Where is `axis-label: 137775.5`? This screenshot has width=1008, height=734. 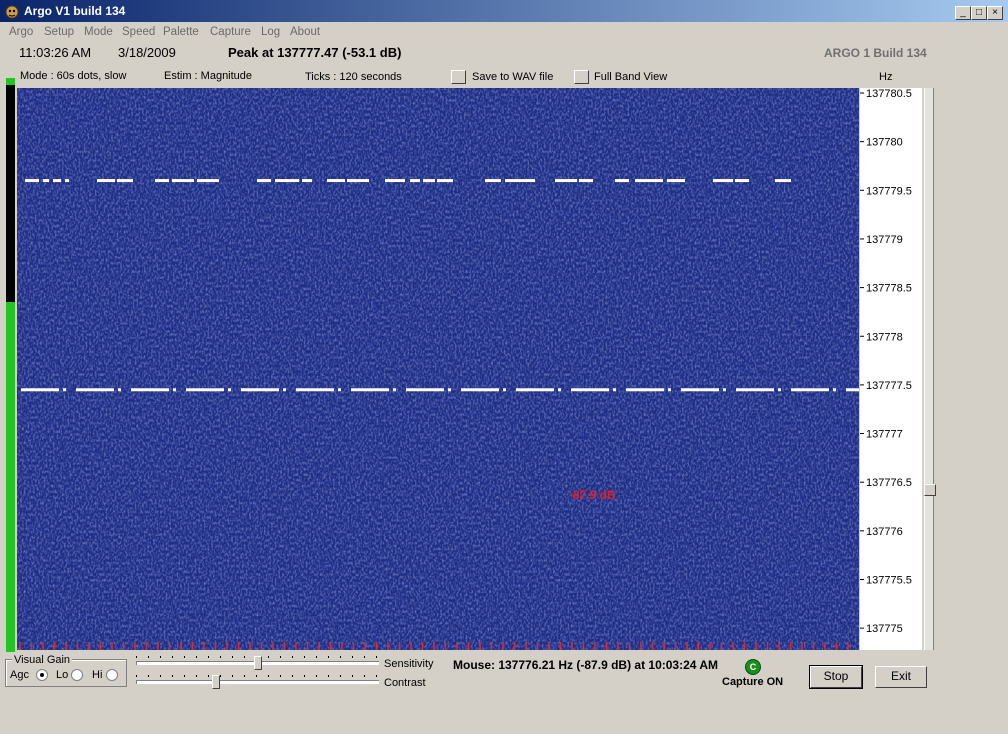
axis-label: 137775.5 is located at coordinates (889, 581).